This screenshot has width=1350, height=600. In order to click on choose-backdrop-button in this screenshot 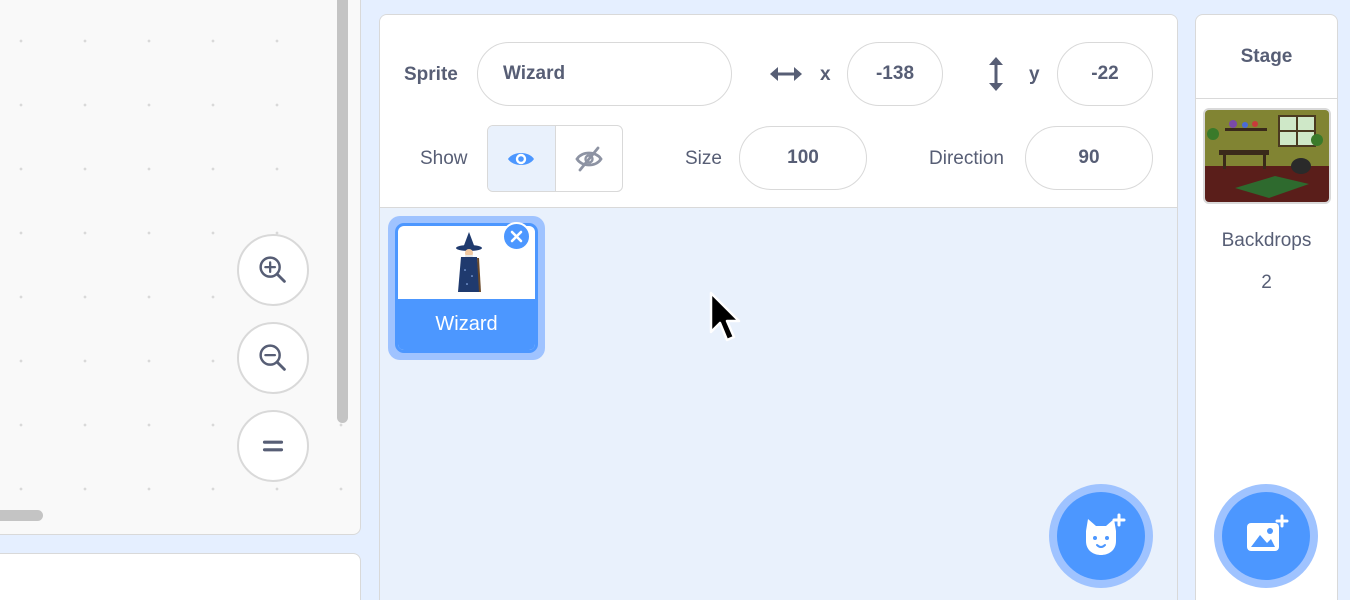, I will do `click(1266, 536)`.